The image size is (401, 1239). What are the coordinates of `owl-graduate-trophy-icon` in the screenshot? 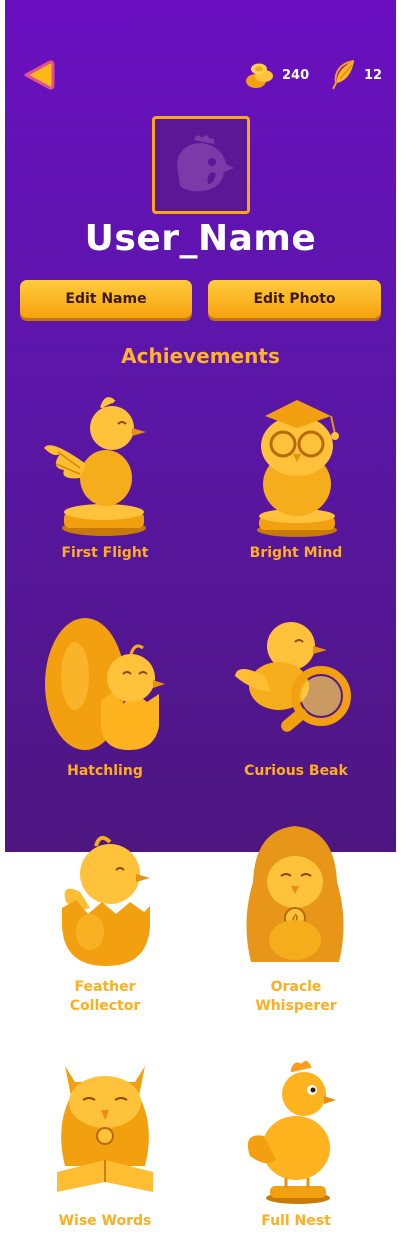 It's located at (298, 468).